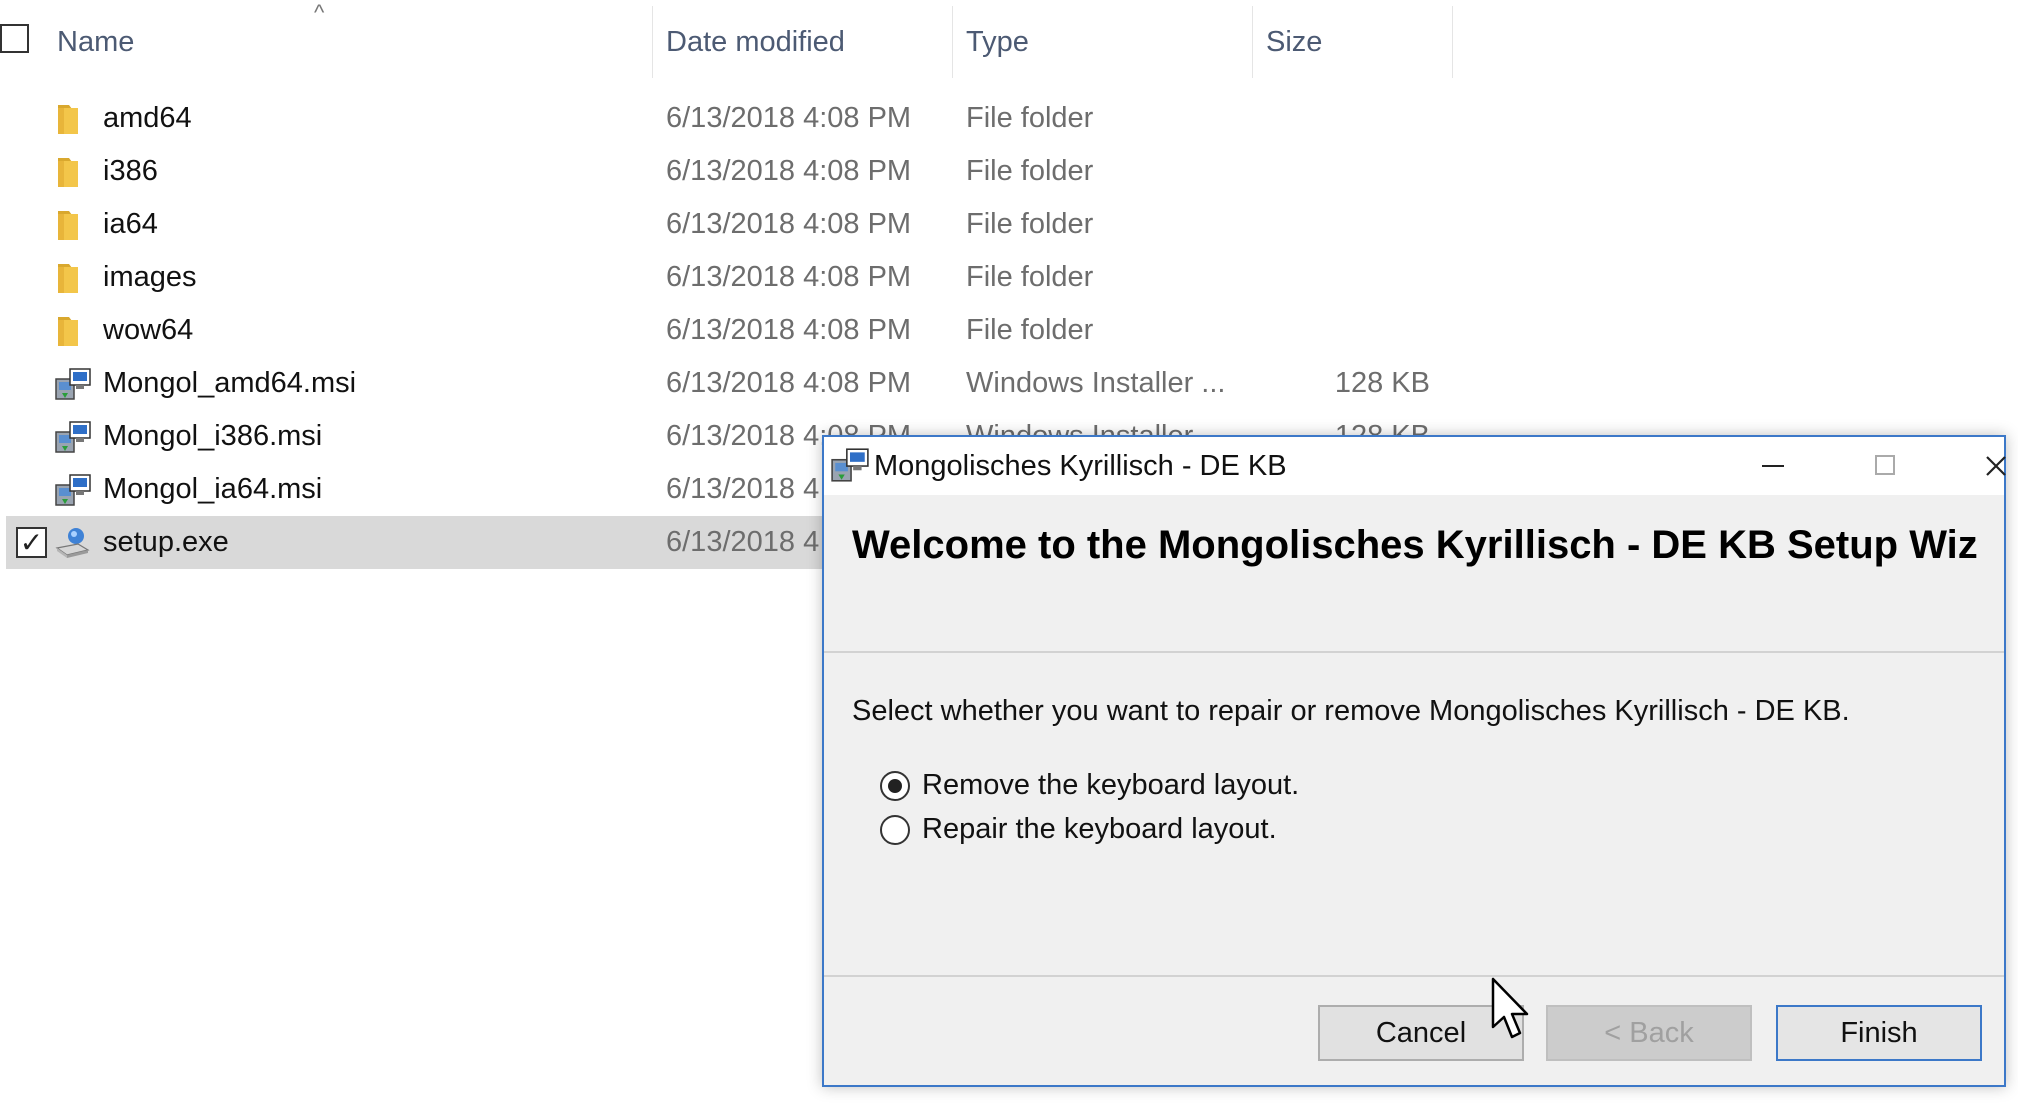 The height and width of the screenshot is (1105, 2018). Describe the element at coordinates (1080, 466) in the screenshot. I see `dialog-title: Mongolisches Kyrillisch - DE KB` at that location.